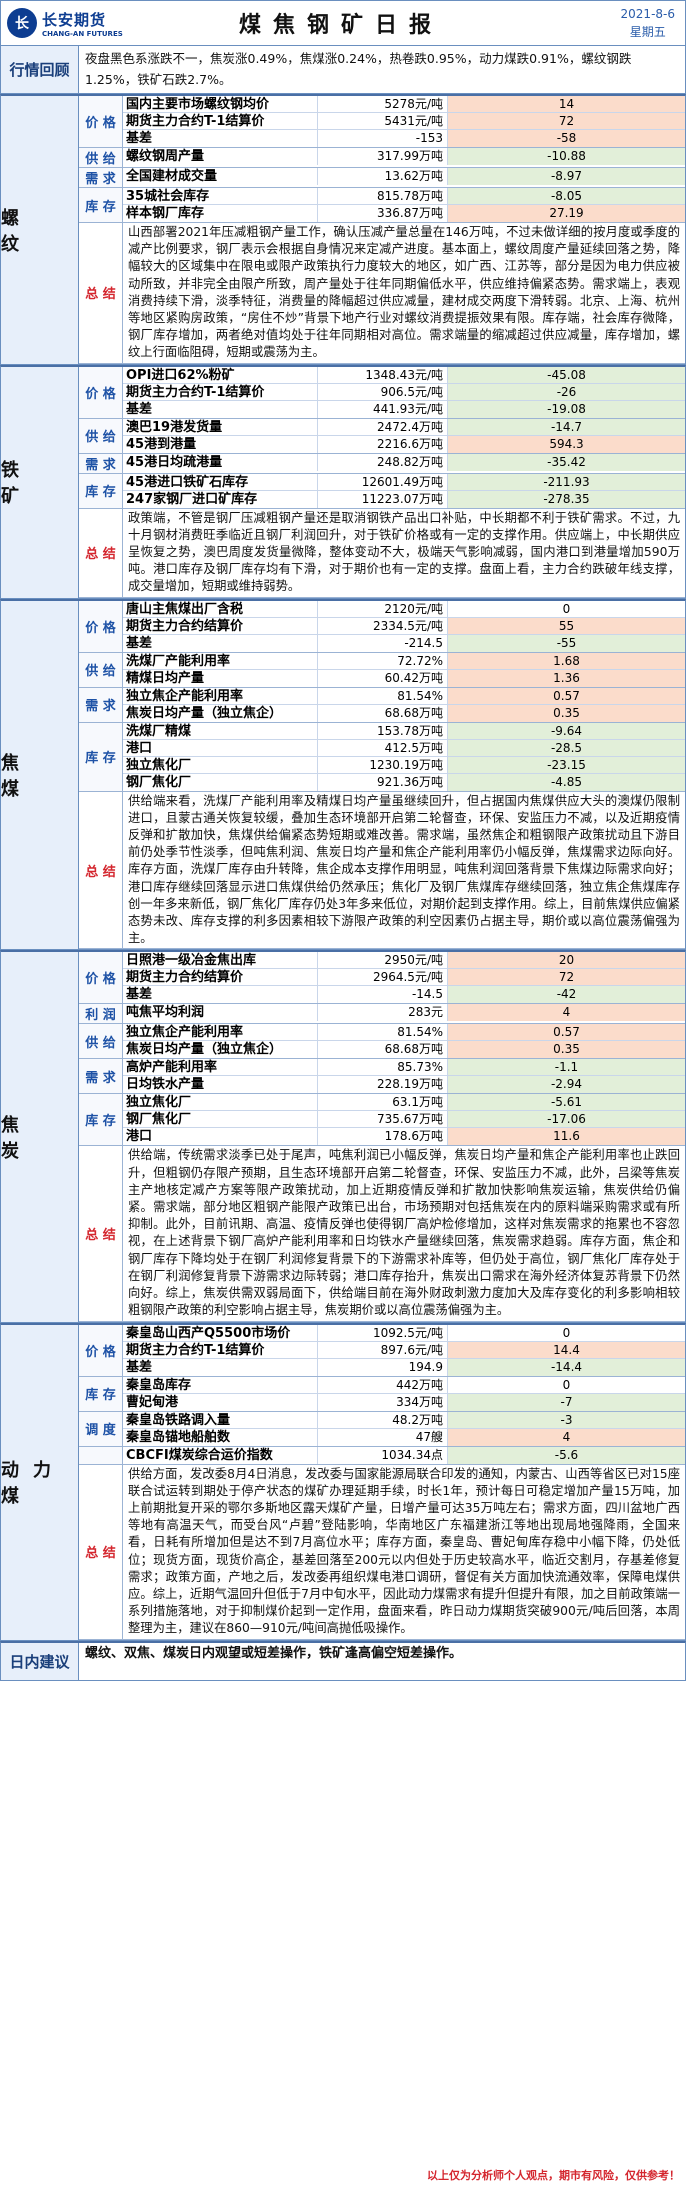 The height and width of the screenshot is (2185, 686). What do you see at coordinates (101, 1455) in the screenshot?
I see `group-category` at bounding box center [101, 1455].